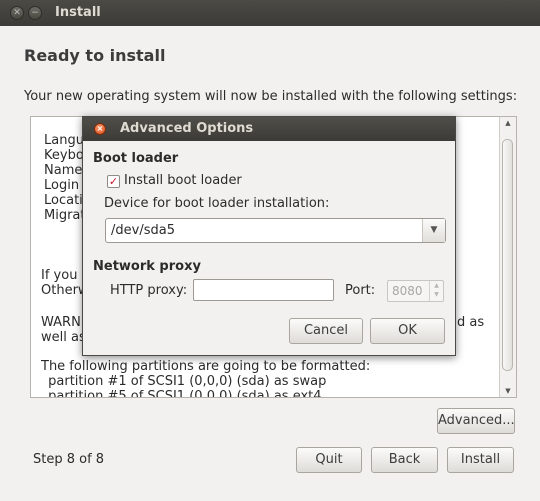  I want to click on boot-device-select: /dev/sda5 ▼, so click(275, 230).